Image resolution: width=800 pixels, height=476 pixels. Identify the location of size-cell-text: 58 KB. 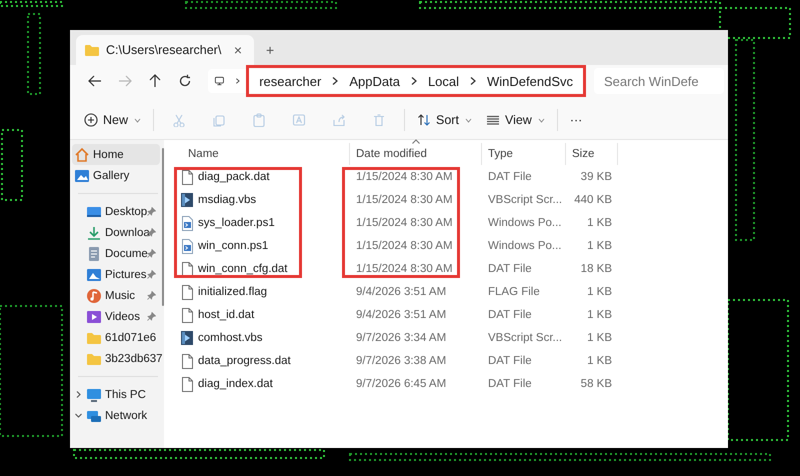
(596, 384).